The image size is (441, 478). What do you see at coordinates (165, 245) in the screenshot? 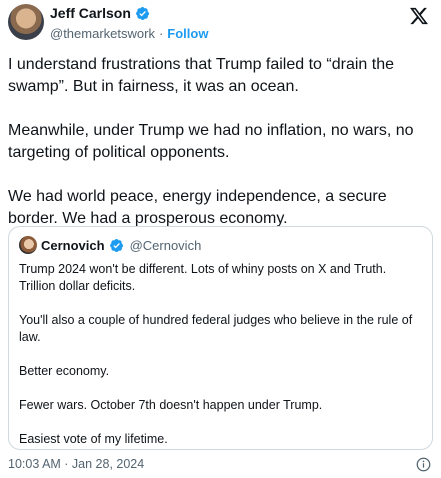
I see `quoted-author-handle: @Cernovich` at bounding box center [165, 245].